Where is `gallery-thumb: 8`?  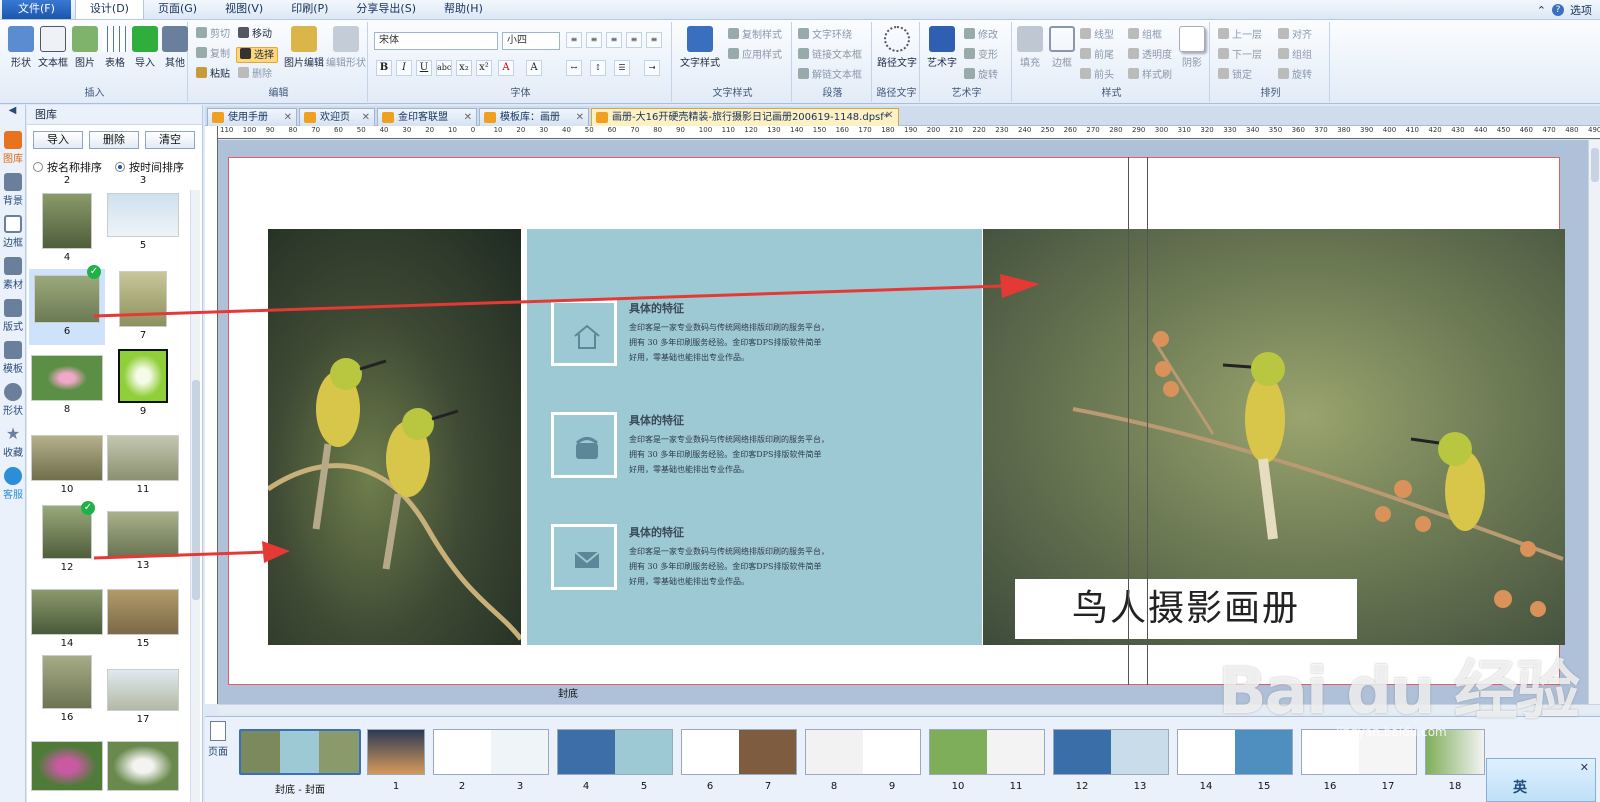 gallery-thumb: 8 is located at coordinates (67, 385).